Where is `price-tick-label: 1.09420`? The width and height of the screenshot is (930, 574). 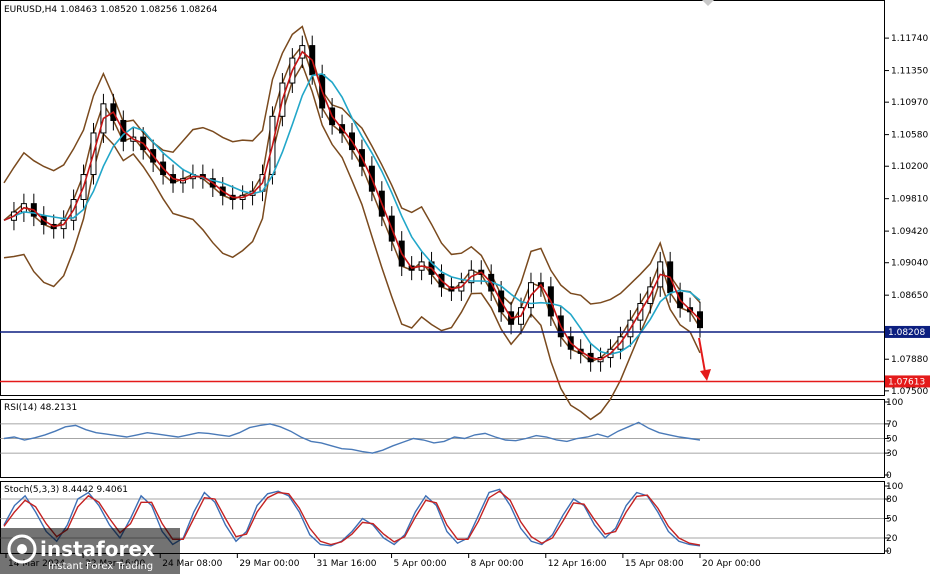 price-tick-label: 1.09420 is located at coordinates (909, 232).